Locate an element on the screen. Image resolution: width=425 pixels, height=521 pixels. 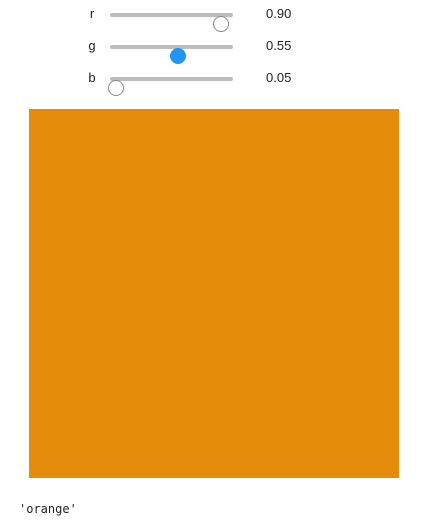
slider-b is located at coordinates (170, 86).